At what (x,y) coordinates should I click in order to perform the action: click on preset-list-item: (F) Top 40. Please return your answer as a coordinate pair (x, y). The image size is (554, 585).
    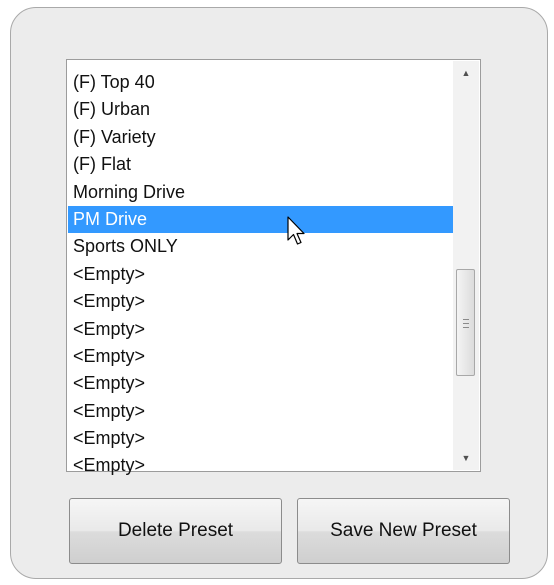
    Looking at the image, I should click on (272, 82).